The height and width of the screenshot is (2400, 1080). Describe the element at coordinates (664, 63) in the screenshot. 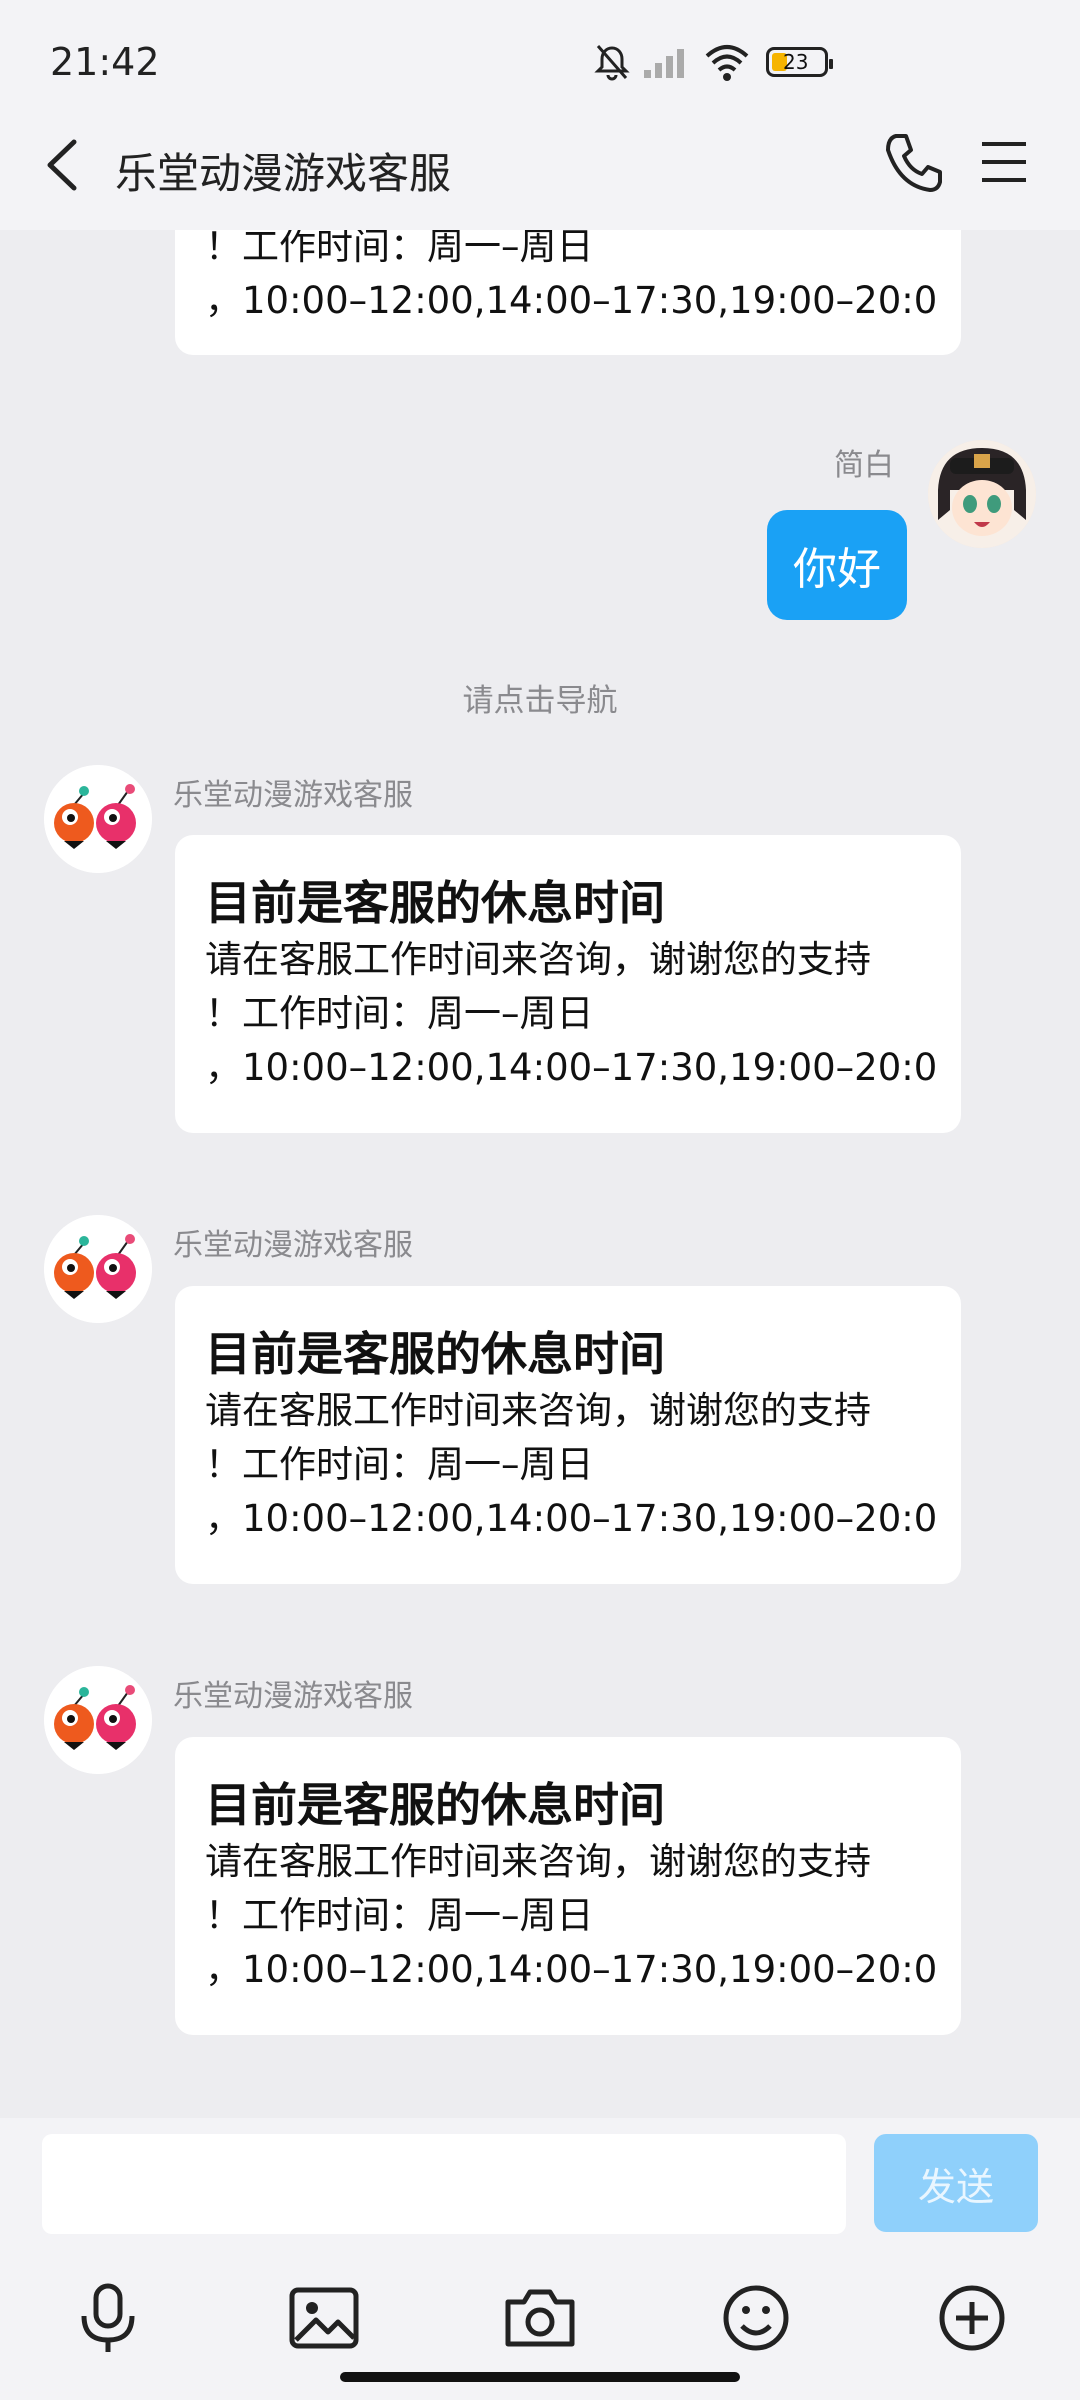

I see `signal-icon` at that location.